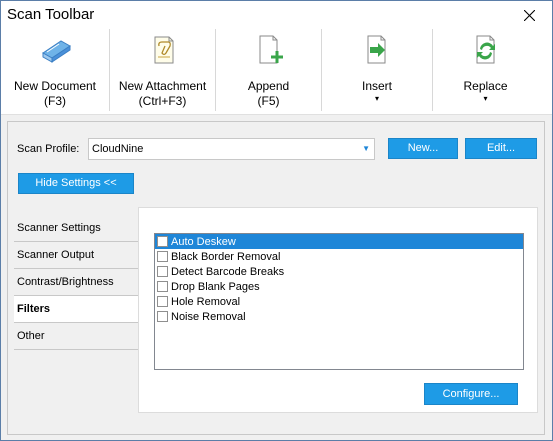  Describe the element at coordinates (208, 316) in the screenshot. I see `filter-label: Noise Removal` at that location.